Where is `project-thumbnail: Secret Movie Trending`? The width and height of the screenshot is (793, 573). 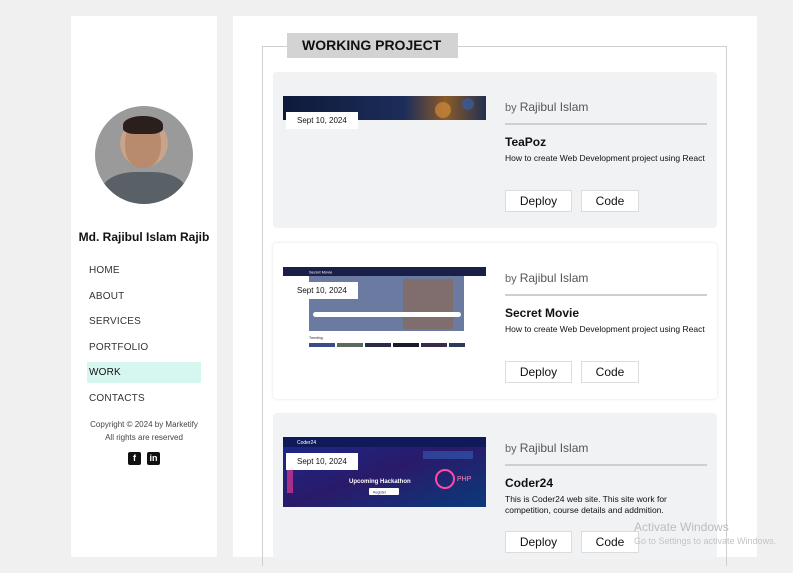 project-thumbnail: Secret Movie Trending is located at coordinates (384, 307).